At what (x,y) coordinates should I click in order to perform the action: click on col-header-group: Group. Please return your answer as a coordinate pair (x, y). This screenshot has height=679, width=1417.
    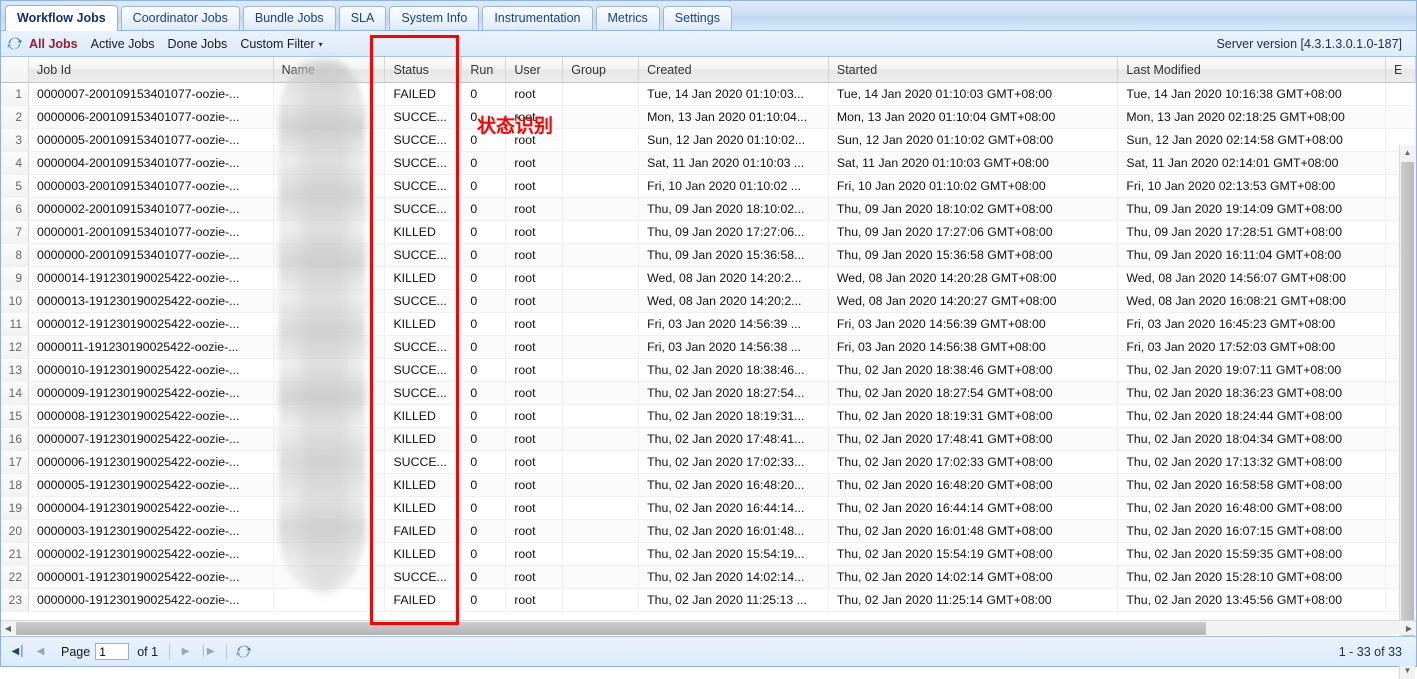
    Looking at the image, I should click on (601, 69).